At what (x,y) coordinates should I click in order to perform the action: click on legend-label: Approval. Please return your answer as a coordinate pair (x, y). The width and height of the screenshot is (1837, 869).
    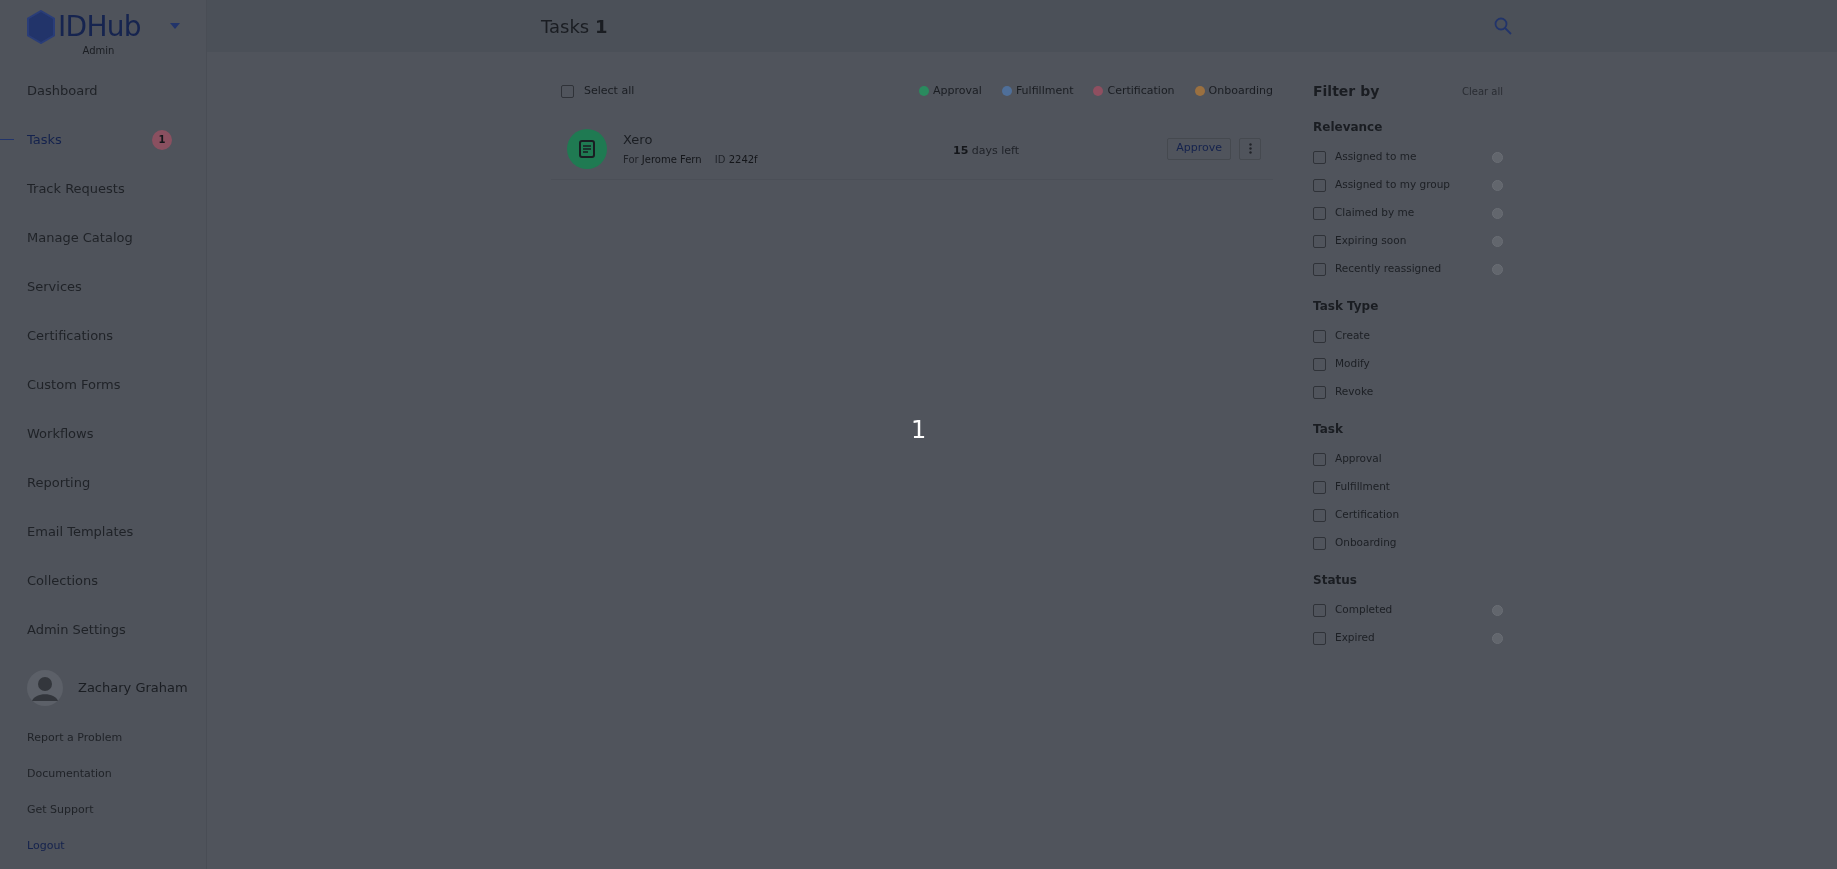
    Looking at the image, I should click on (957, 90).